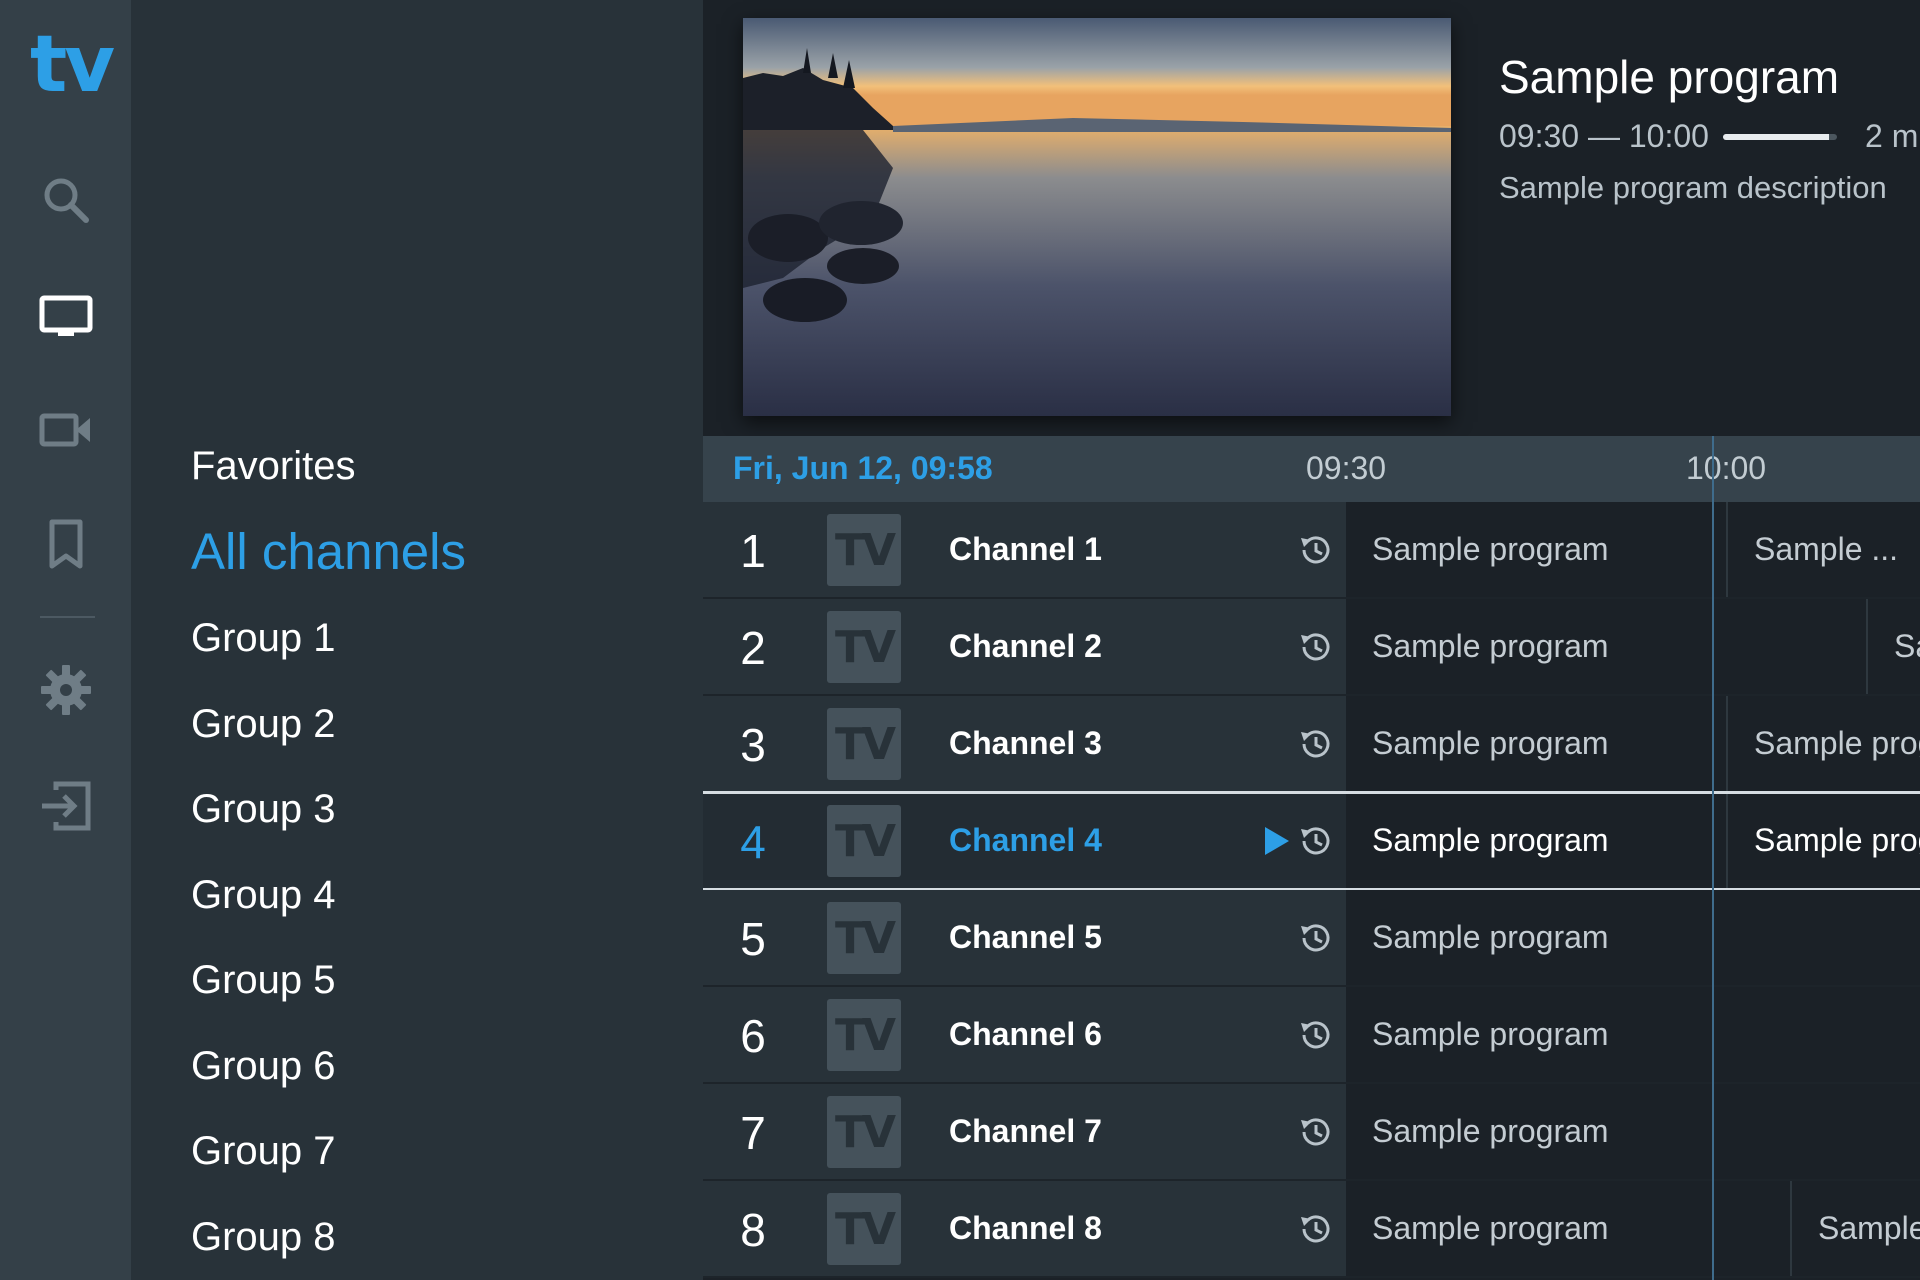 The height and width of the screenshot is (1280, 1920). Describe the element at coordinates (263, 809) in the screenshot. I see `group-3: Group 3` at that location.